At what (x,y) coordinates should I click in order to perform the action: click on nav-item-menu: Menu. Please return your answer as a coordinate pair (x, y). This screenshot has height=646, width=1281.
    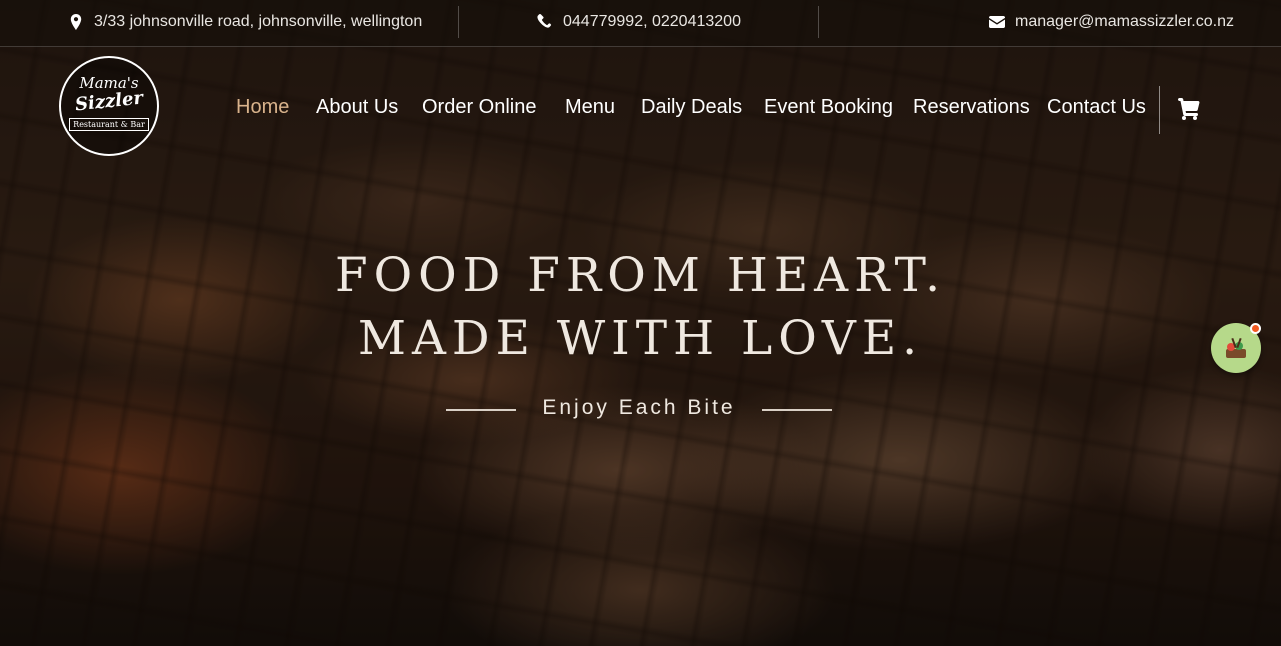
    Looking at the image, I should click on (590, 107).